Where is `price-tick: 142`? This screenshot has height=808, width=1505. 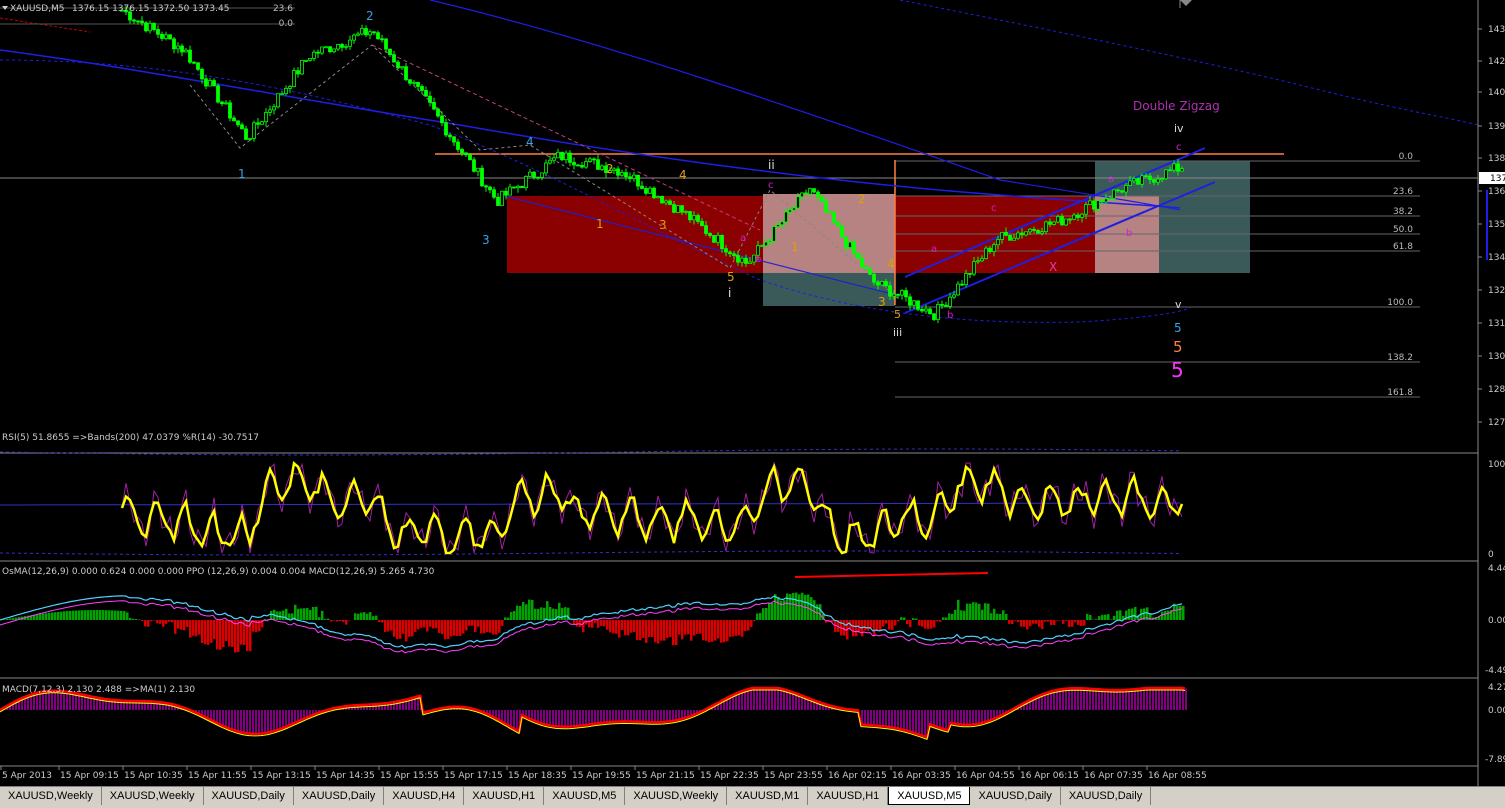
price-tick: 142 is located at coordinates (1496, 62).